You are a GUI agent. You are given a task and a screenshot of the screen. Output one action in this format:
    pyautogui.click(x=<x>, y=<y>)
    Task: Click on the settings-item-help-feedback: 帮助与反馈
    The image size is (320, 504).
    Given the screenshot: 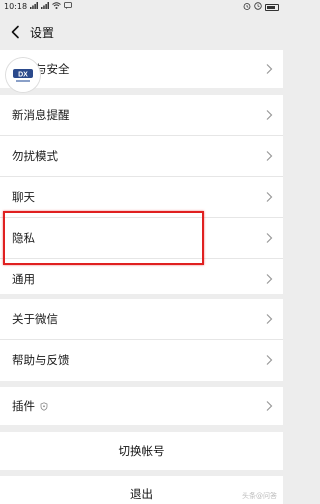 What is the action you would take?
    pyautogui.click(x=141, y=360)
    